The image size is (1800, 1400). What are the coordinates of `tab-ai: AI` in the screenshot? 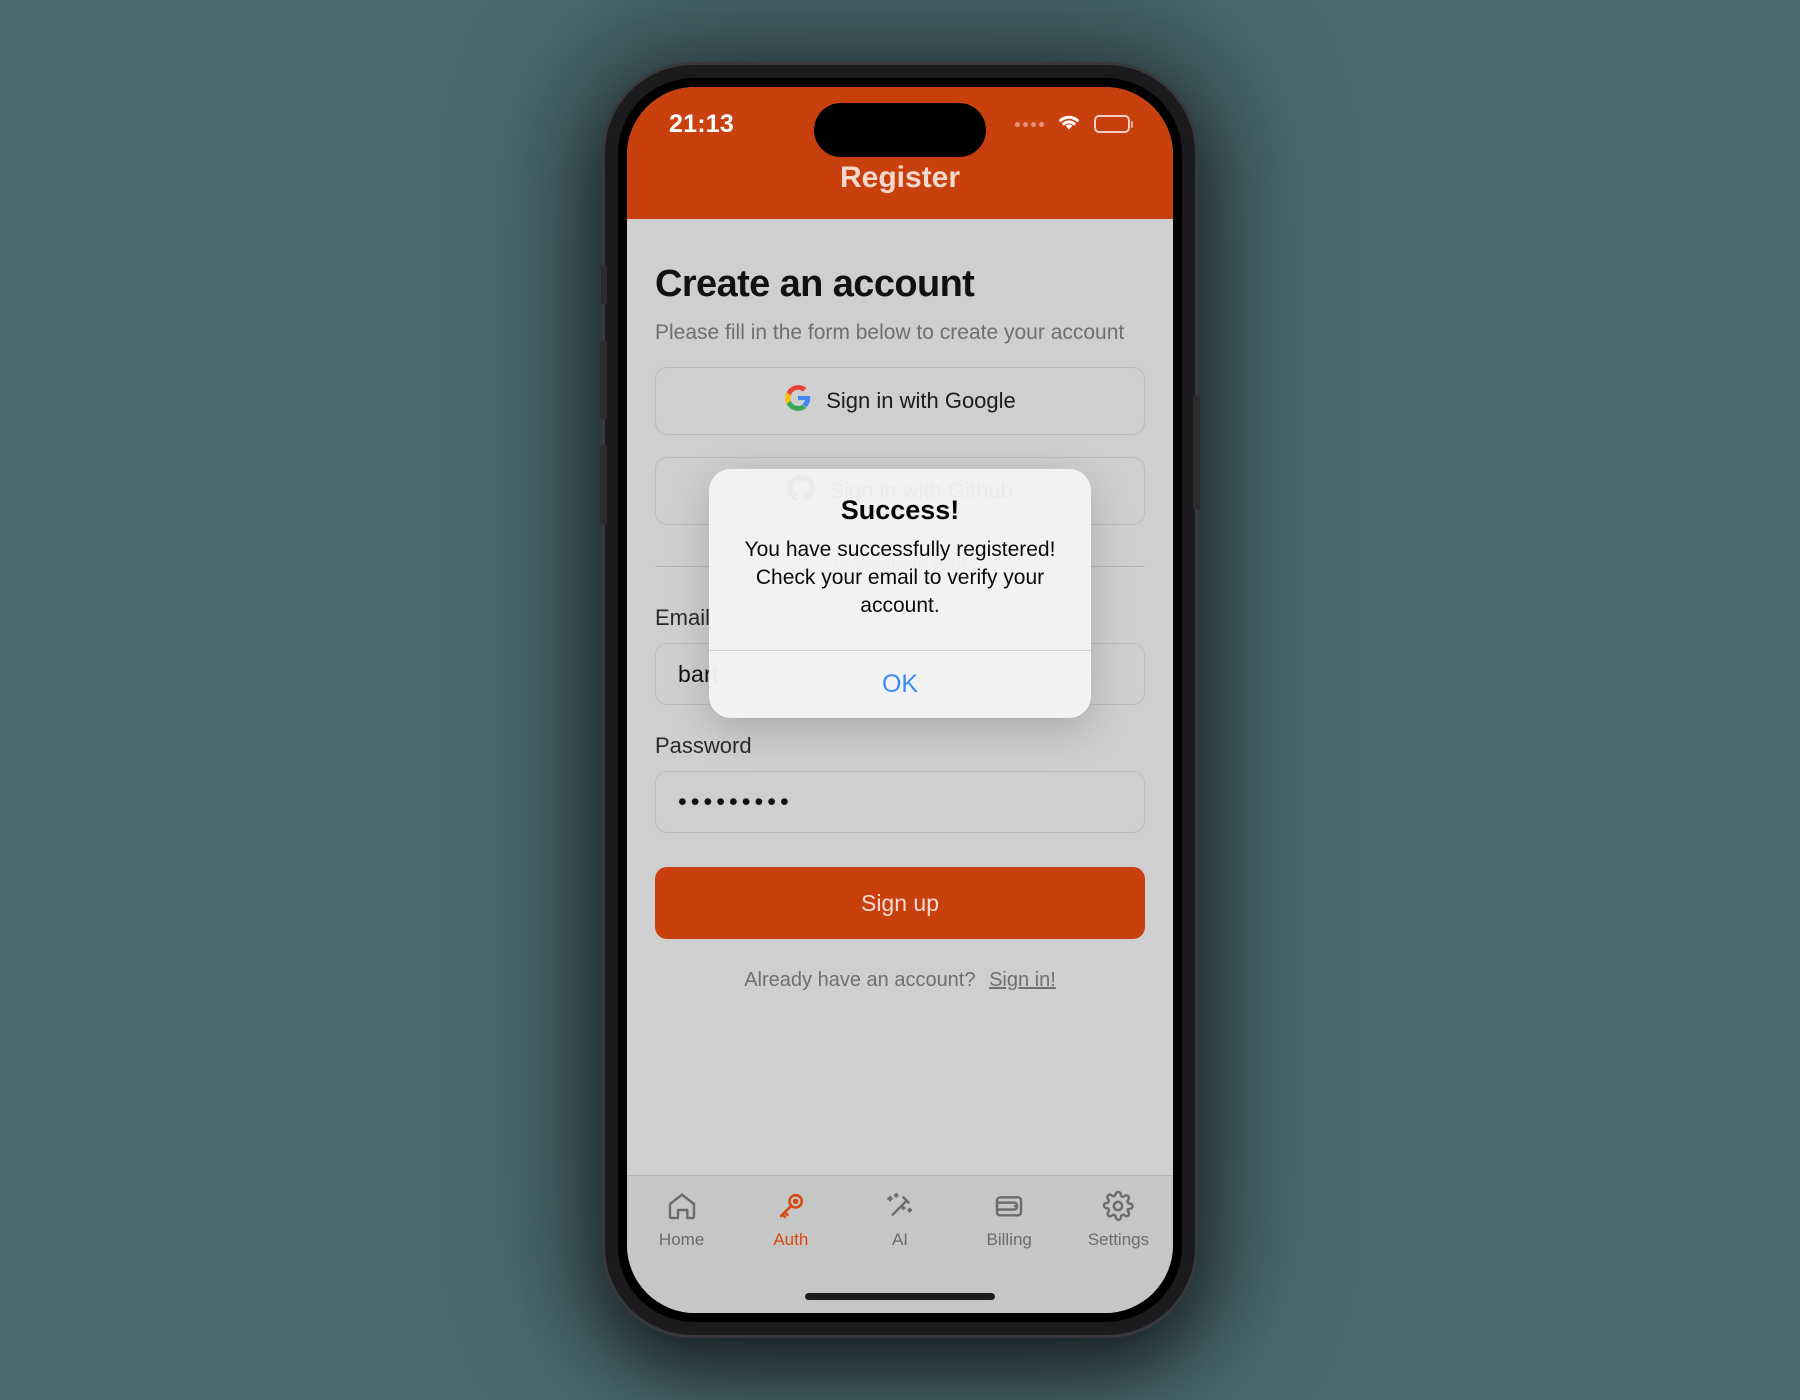 It's located at (899, 1220).